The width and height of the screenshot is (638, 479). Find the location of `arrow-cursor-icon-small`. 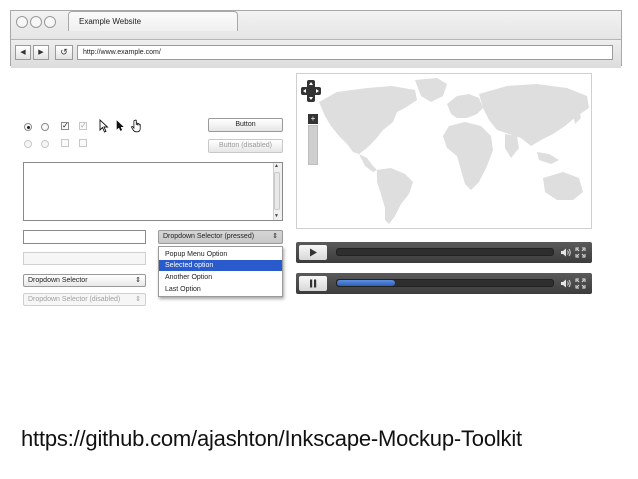

arrow-cursor-icon-small is located at coordinates (120, 125).